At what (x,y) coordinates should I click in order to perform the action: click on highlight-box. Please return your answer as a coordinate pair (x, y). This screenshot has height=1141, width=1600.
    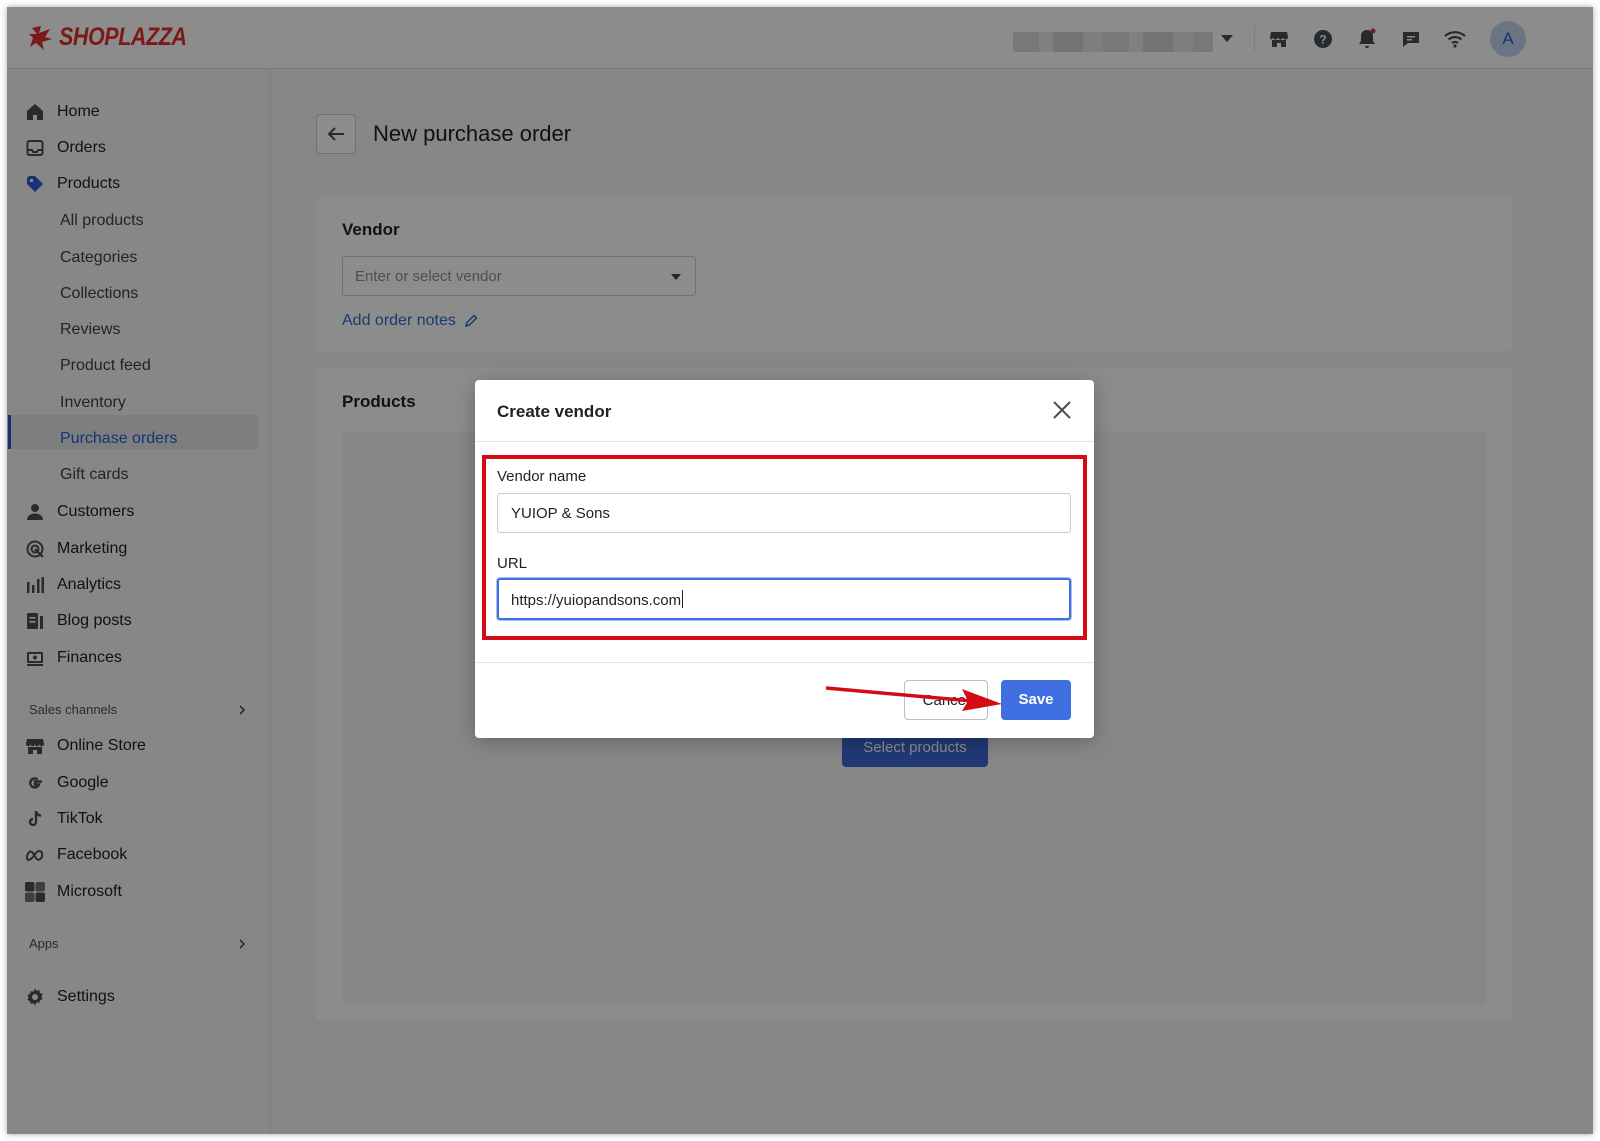
    Looking at the image, I should click on (784, 547).